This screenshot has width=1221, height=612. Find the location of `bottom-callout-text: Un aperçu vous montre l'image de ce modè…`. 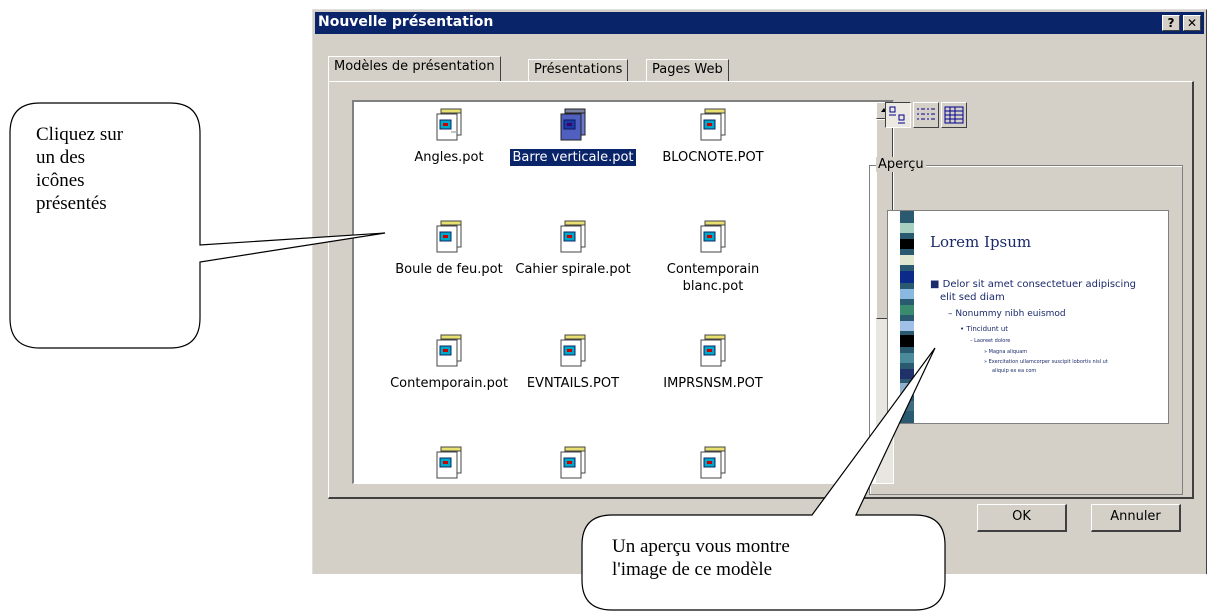

bottom-callout-text: Un aperçu vous montre l'image de ce modè… is located at coordinates (701, 558).